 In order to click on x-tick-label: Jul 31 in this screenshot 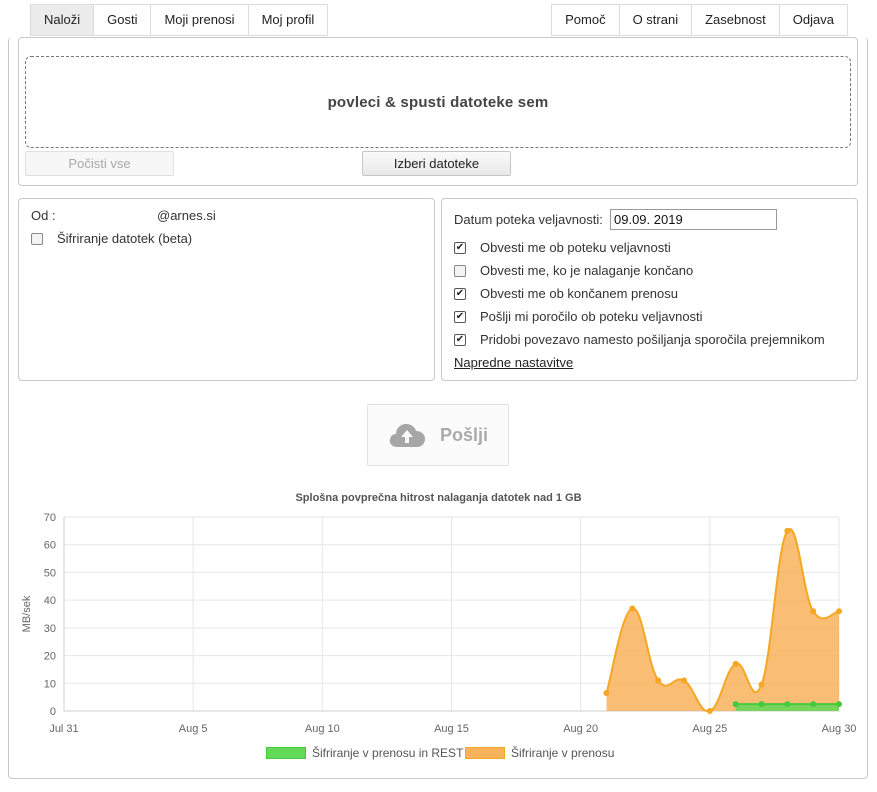, I will do `click(63, 729)`.